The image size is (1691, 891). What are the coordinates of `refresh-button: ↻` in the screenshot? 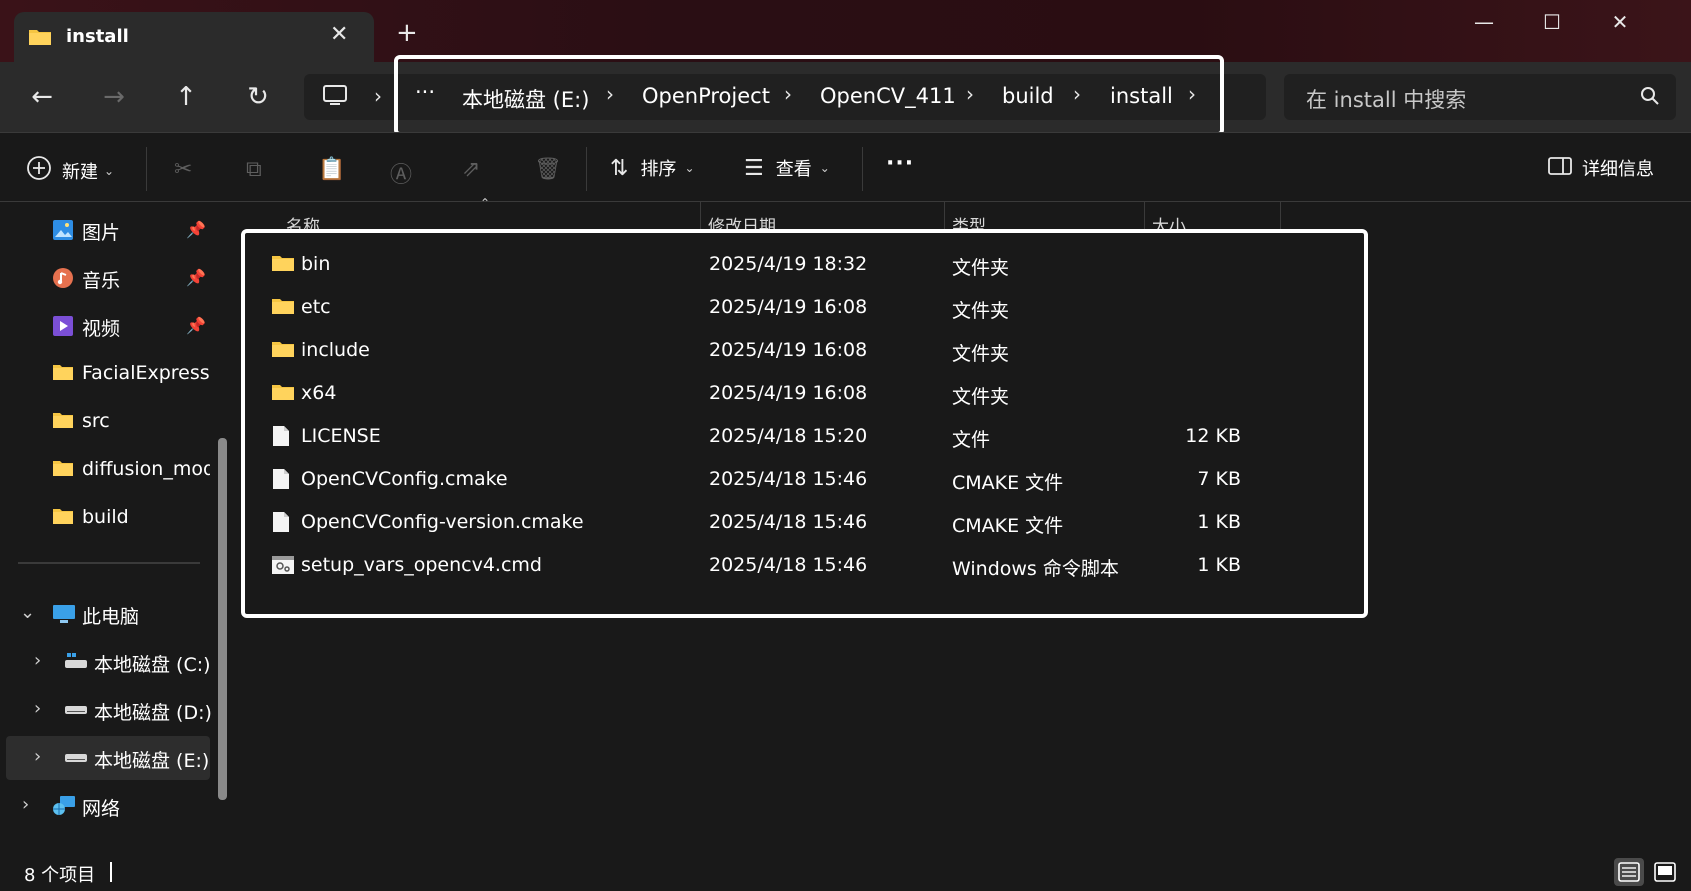 It's located at (258, 98).